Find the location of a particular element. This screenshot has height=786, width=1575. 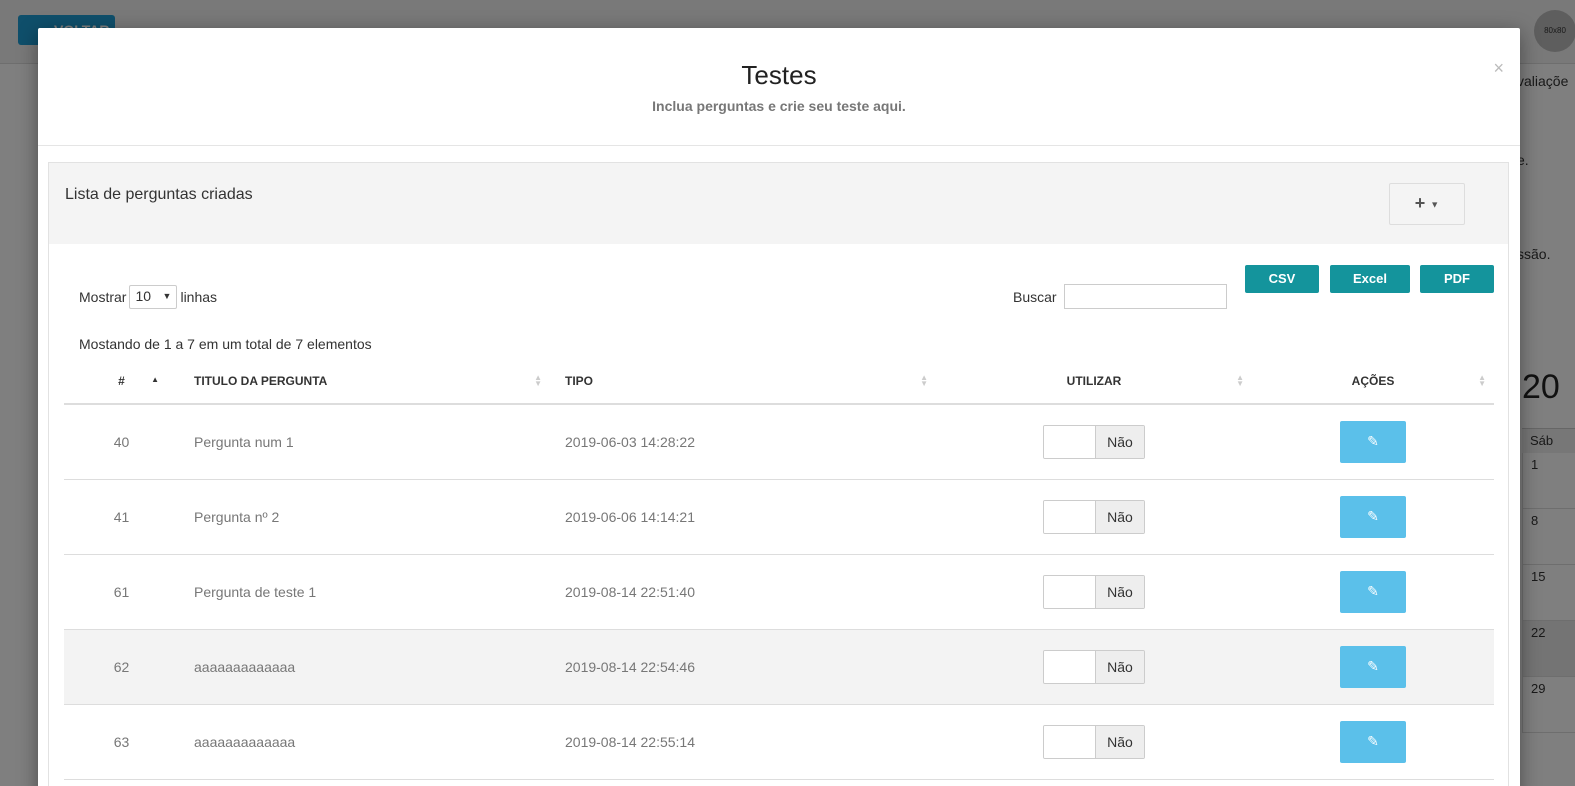

panel-title: Lista de perguntas criadas is located at coordinates (159, 194).